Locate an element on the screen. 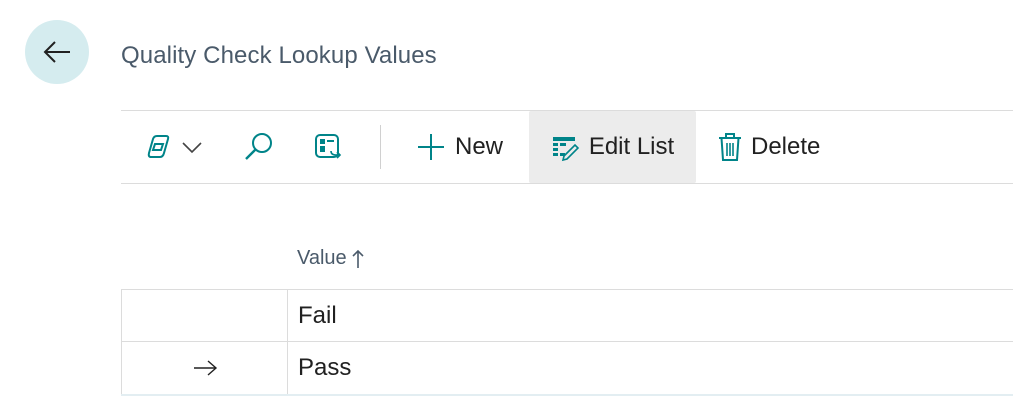 The width and height of the screenshot is (1013, 397). new-button: New is located at coordinates (459, 147).